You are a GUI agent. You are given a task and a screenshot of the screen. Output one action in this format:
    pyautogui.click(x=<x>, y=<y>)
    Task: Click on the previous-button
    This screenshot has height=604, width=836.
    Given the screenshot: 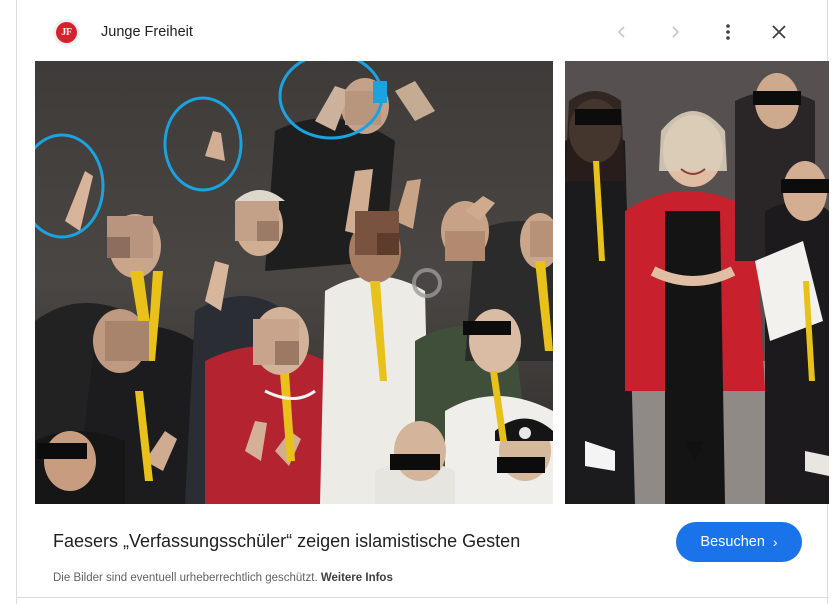 What is the action you would take?
    pyautogui.click(x=622, y=32)
    